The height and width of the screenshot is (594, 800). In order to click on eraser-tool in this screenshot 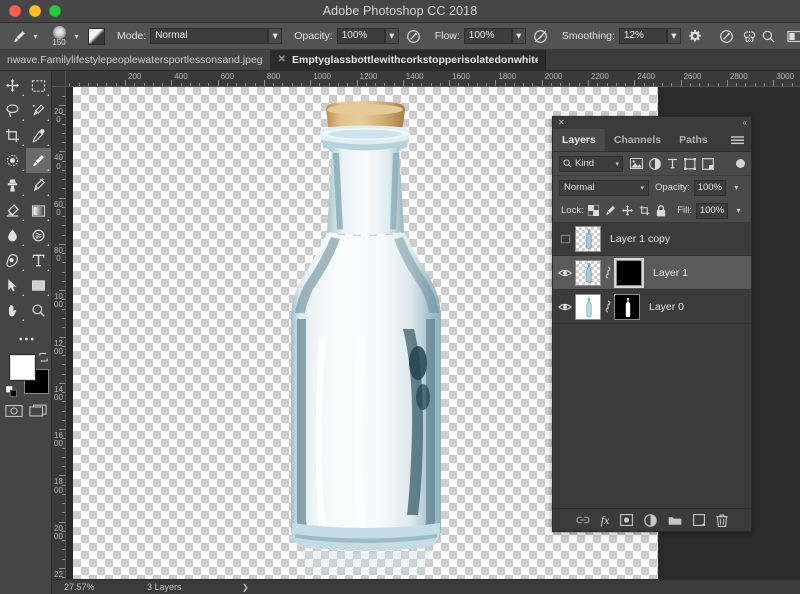, I will do `click(13, 210)`.